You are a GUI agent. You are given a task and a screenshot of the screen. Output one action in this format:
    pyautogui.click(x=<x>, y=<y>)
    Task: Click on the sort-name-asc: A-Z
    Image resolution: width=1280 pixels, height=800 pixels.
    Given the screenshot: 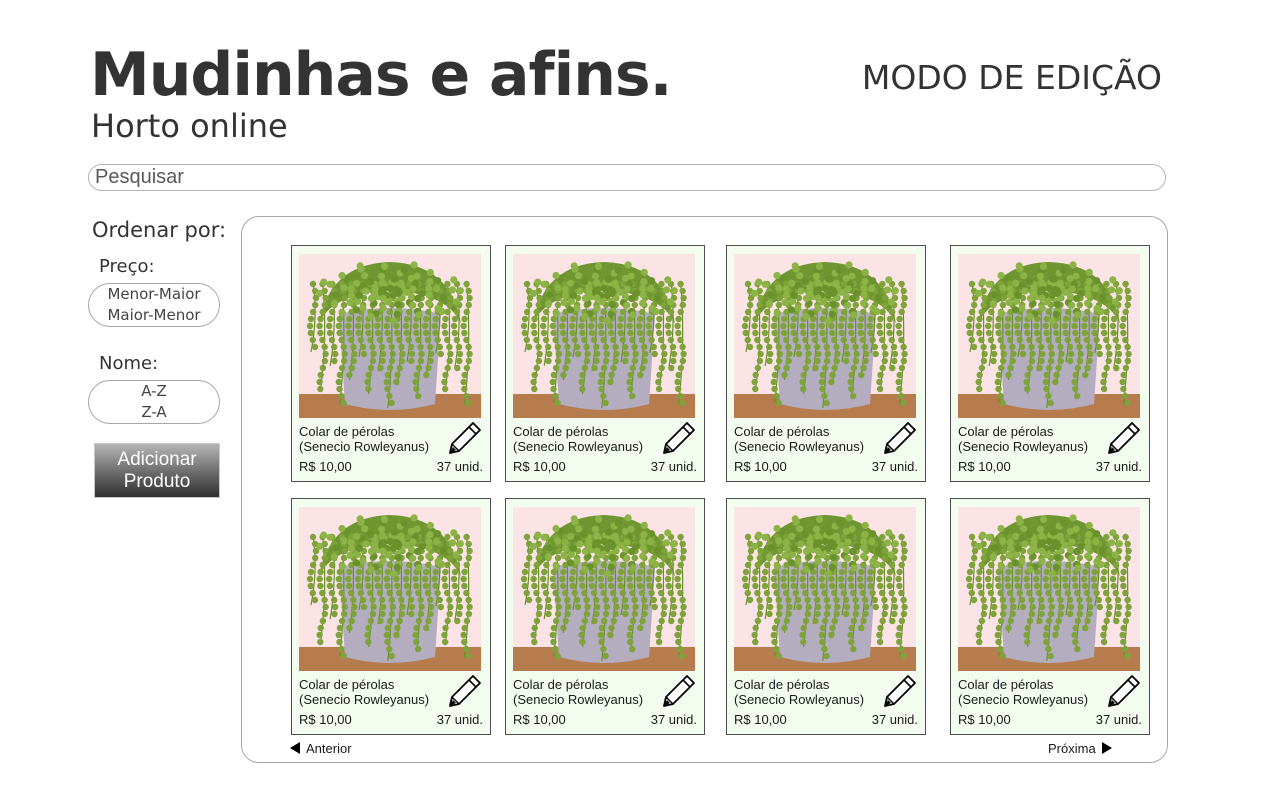 What is the action you would take?
    pyautogui.click(x=154, y=391)
    